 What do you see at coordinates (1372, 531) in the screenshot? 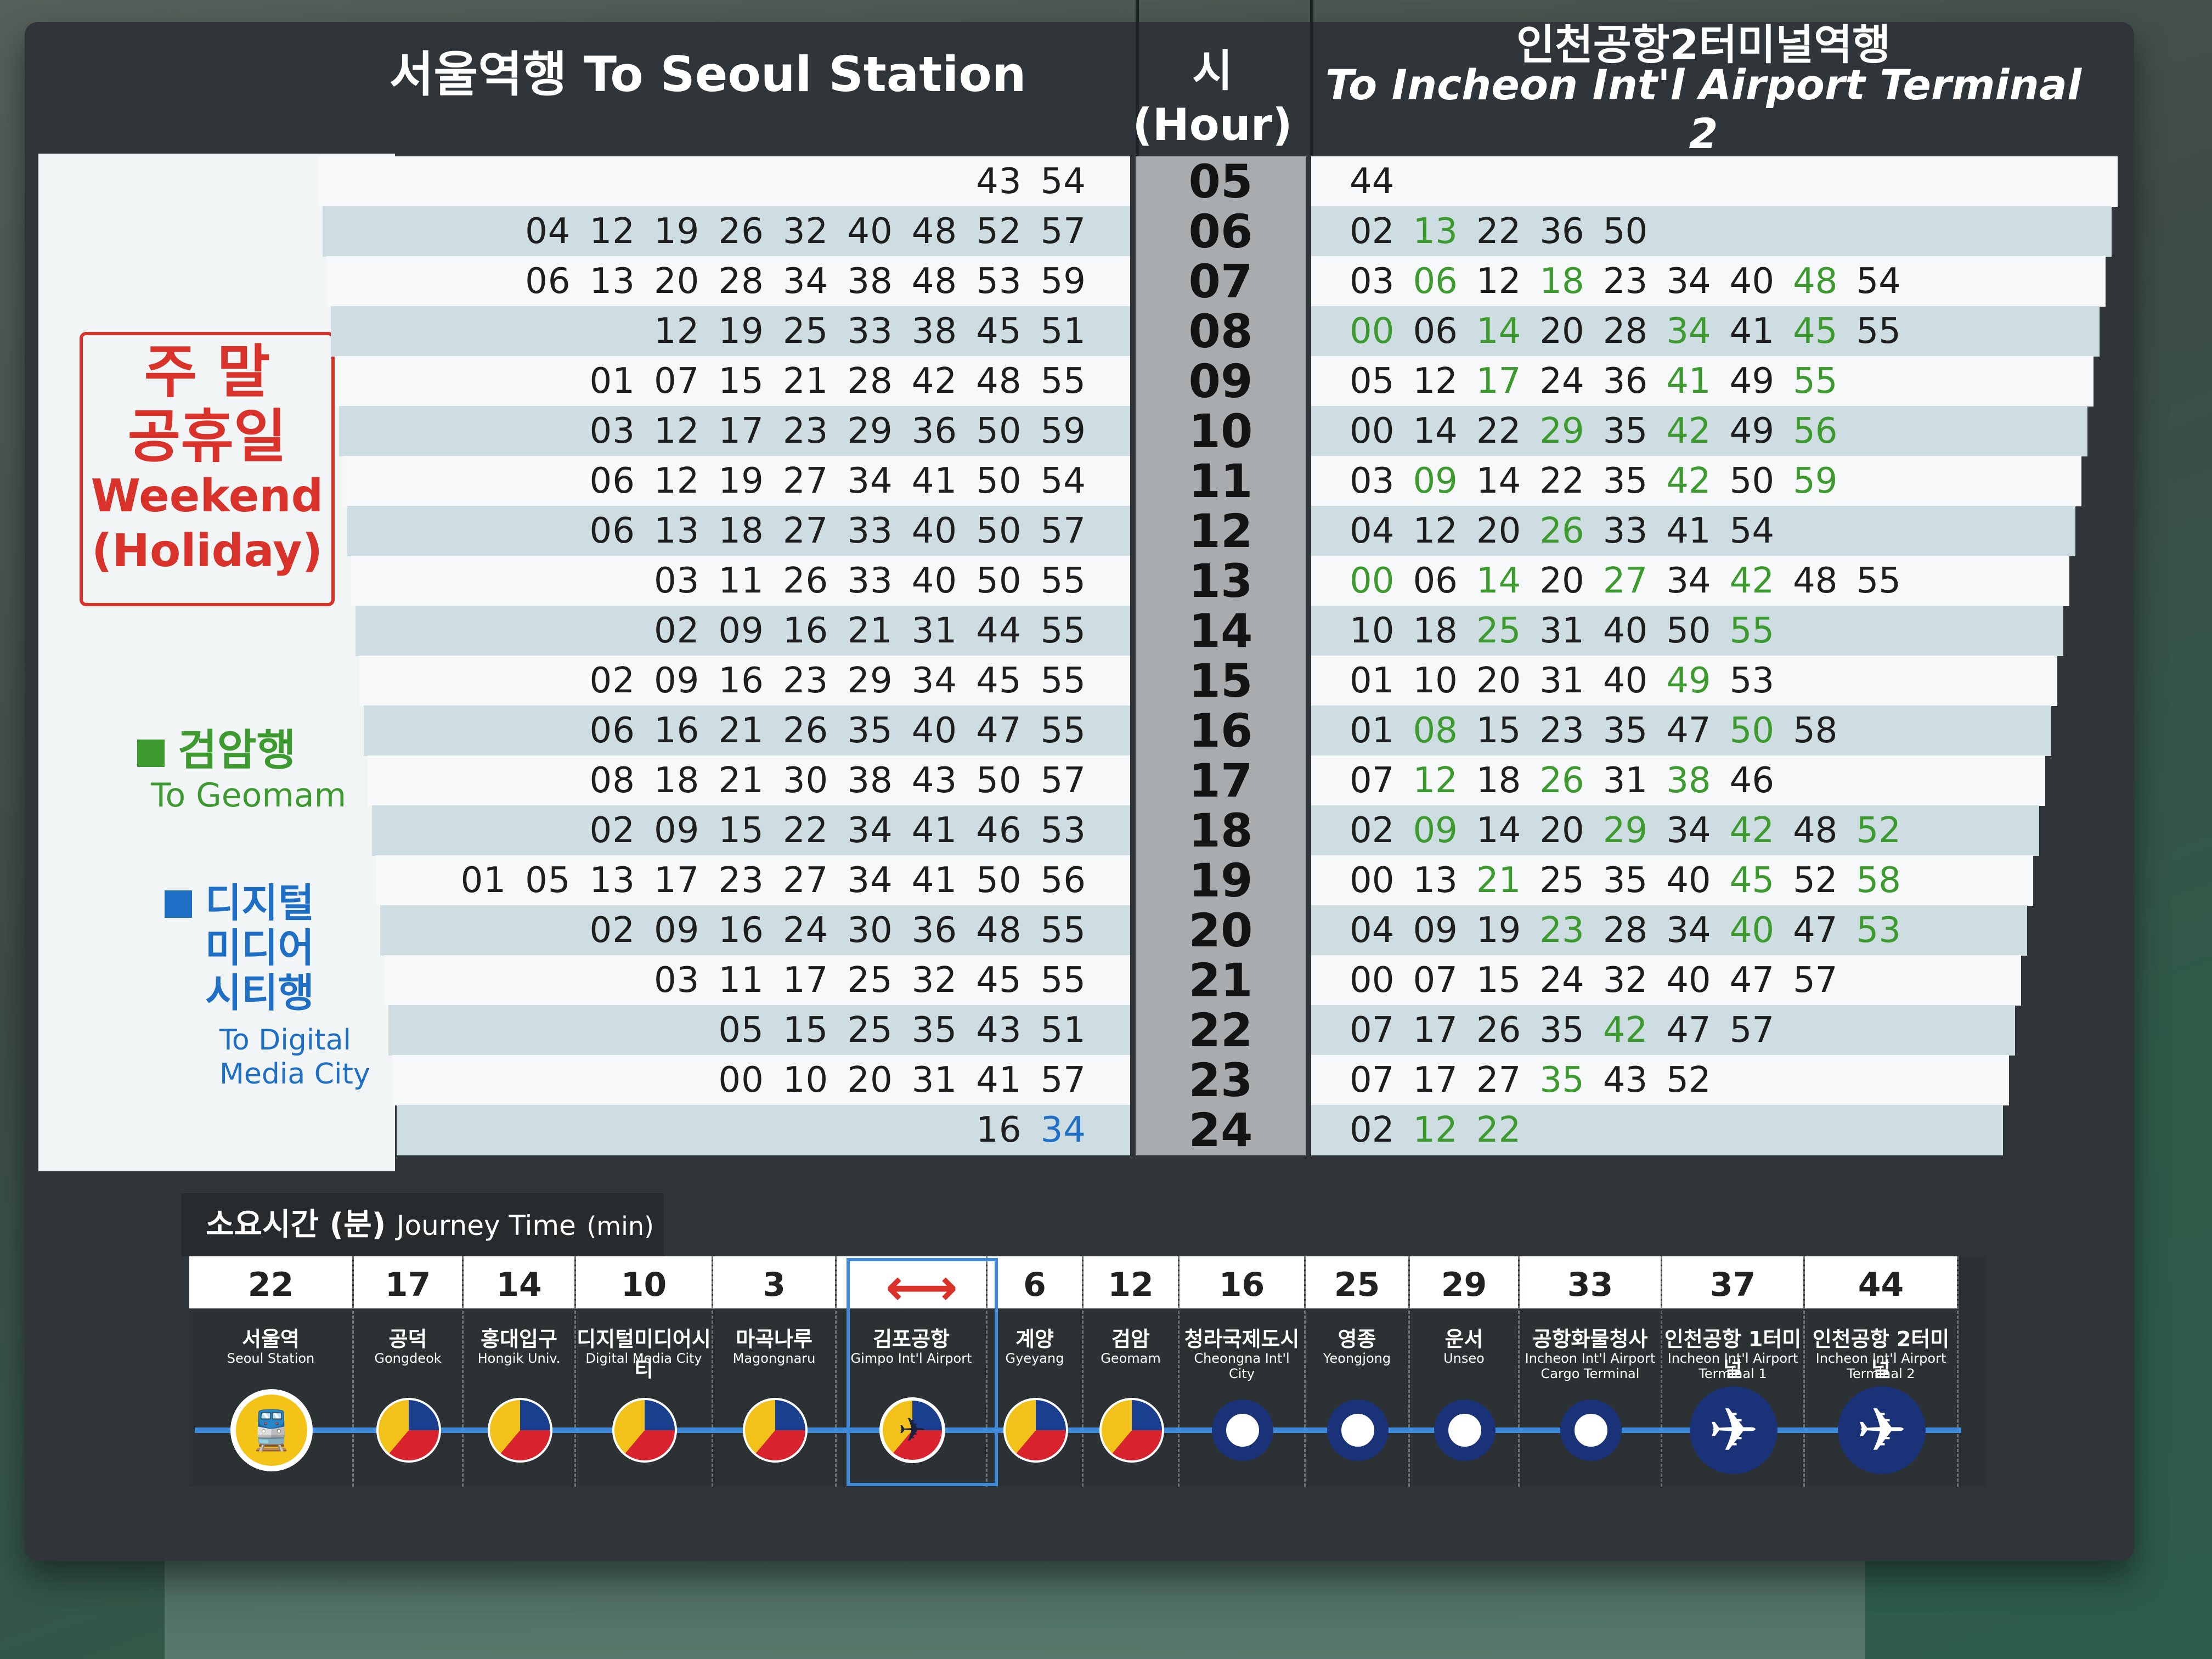
I see `departure-minute: 04` at bounding box center [1372, 531].